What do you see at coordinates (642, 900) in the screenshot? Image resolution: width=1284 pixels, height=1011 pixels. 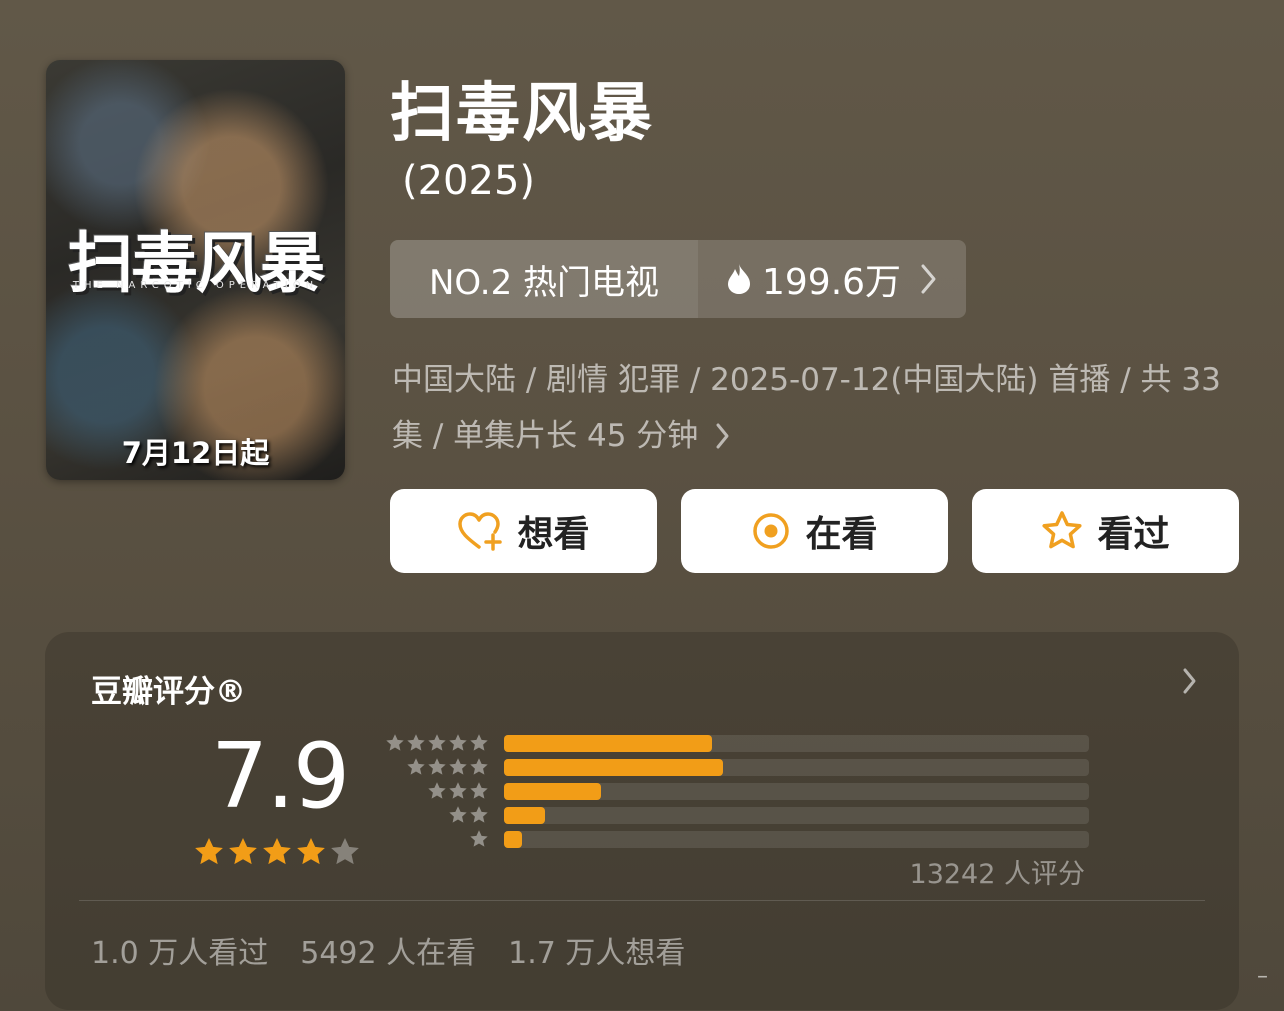 I see `divider` at bounding box center [642, 900].